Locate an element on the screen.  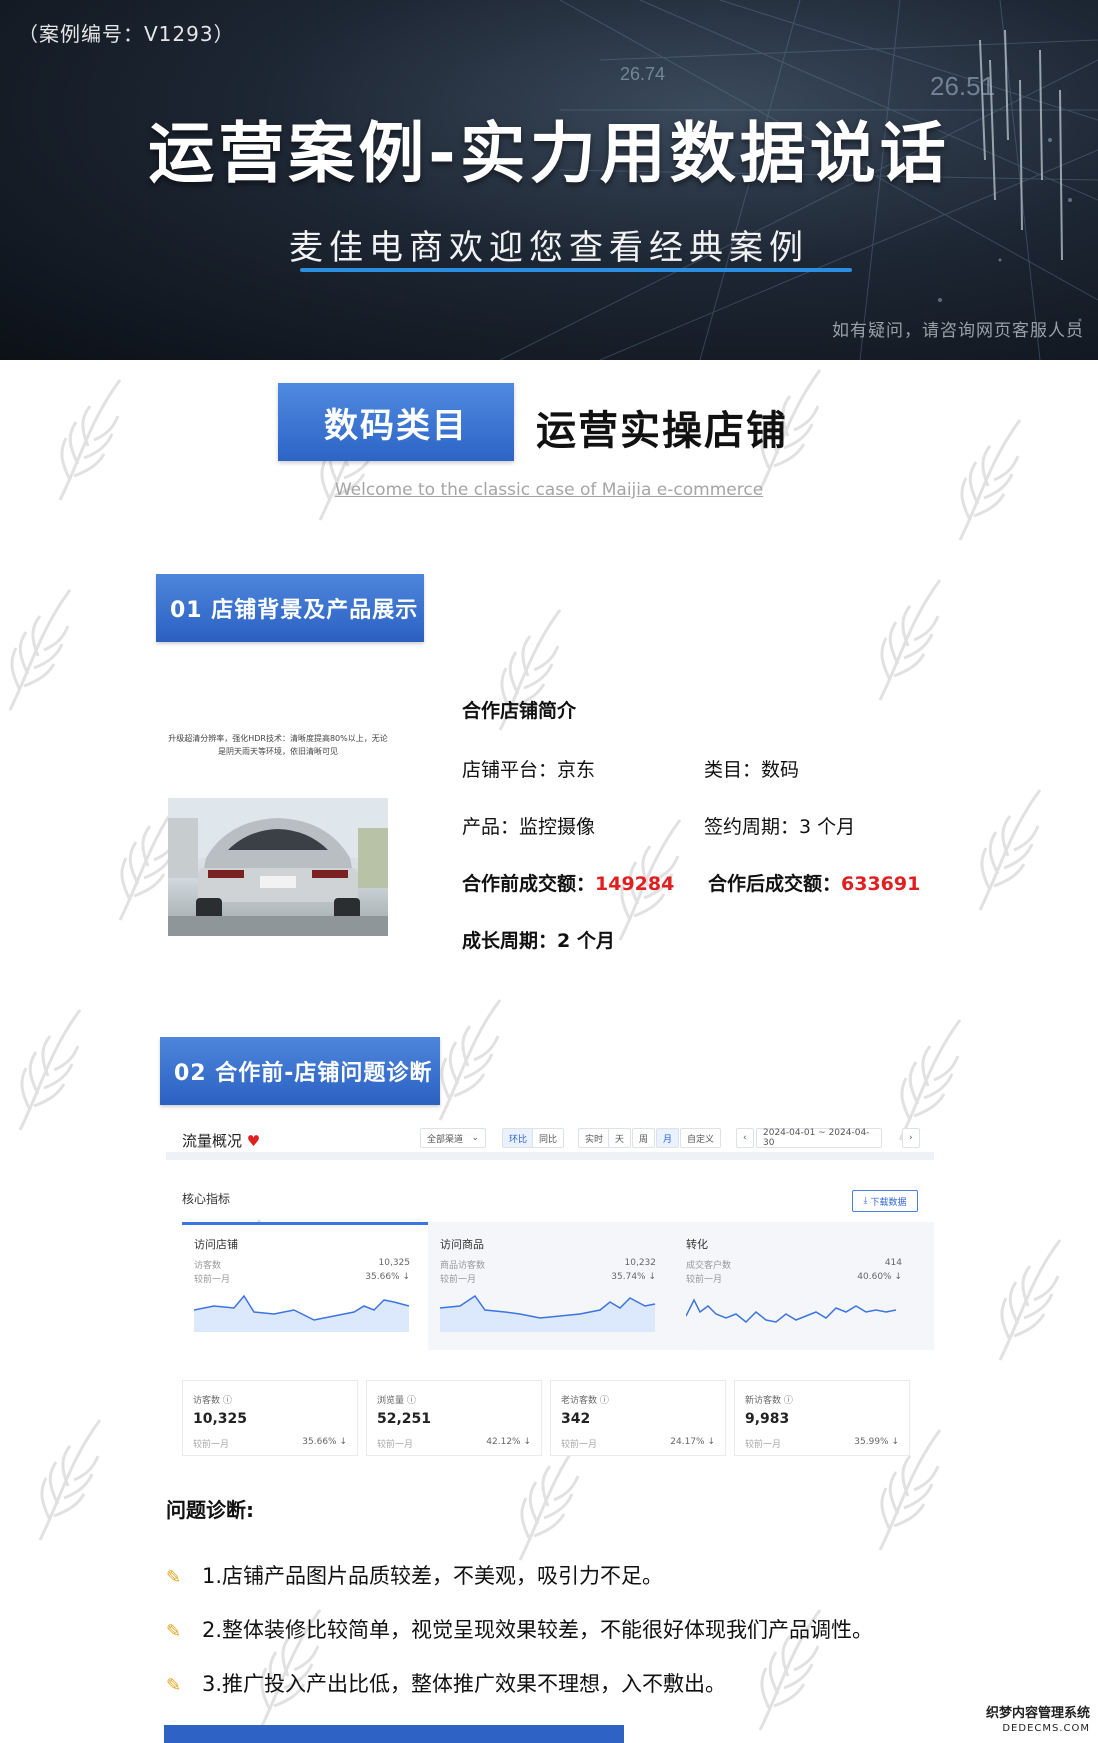
kpi-value: 10,325 is located at coordinates (220, 1419).